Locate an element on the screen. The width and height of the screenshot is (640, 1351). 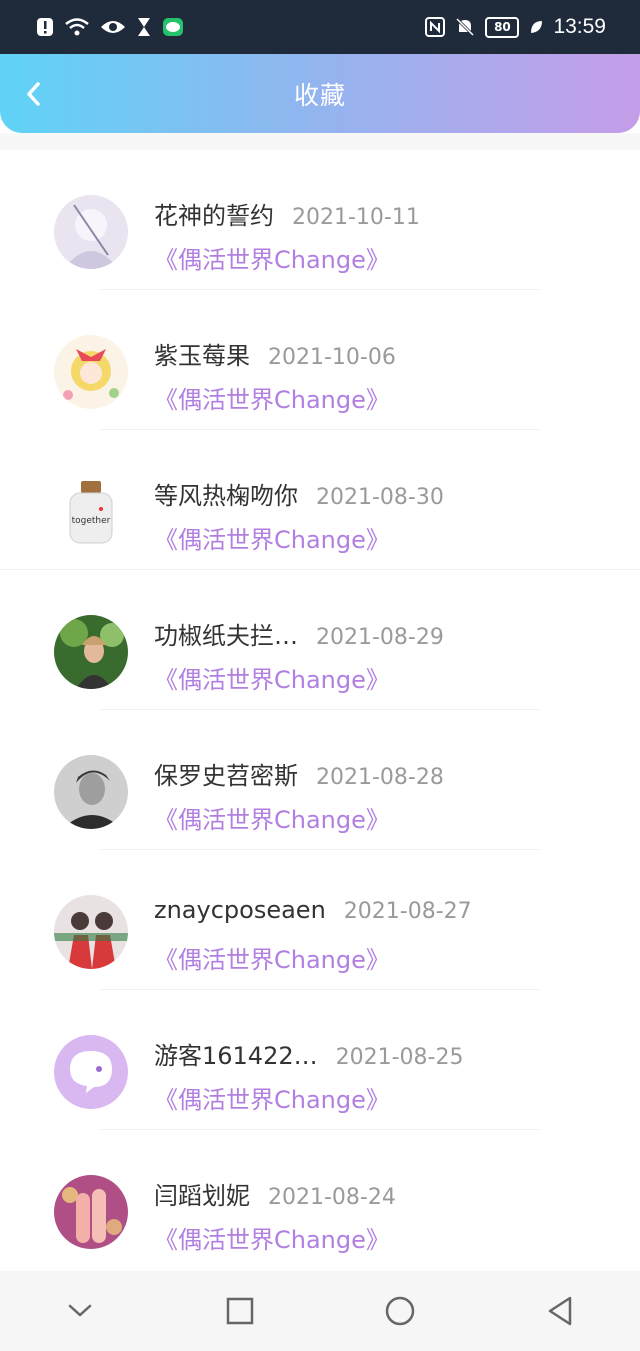
item-date: 2021-08-24 is located at coordinates (332, 1197).